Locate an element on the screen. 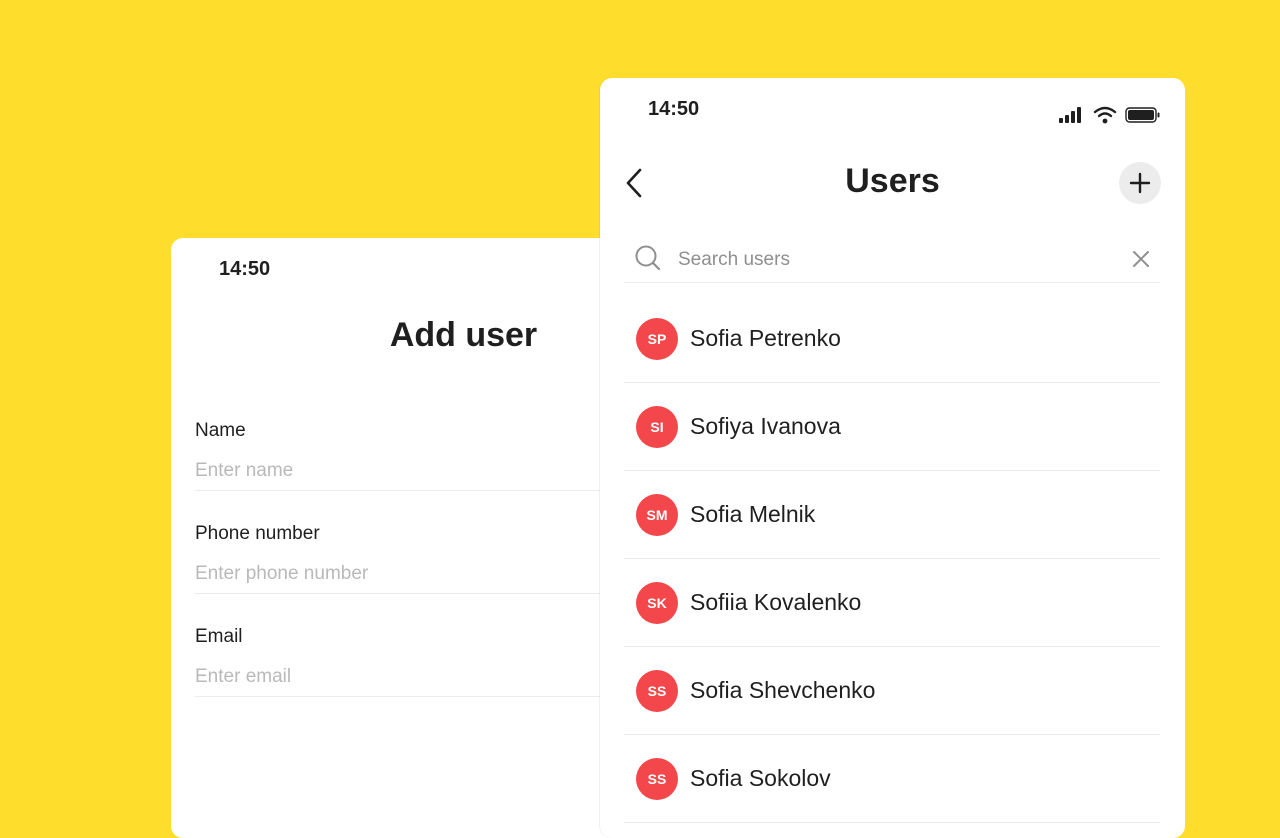 The image size is (1280, 838). phone-field: Phone number is located at coordinates (405, 558).